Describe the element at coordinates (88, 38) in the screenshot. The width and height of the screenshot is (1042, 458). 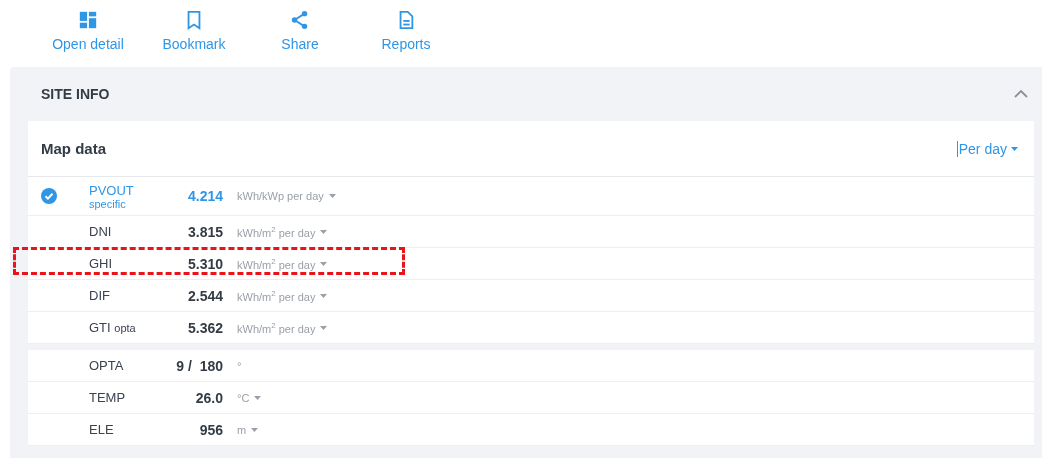
I see `toolbar-button: Open detail` at that location.